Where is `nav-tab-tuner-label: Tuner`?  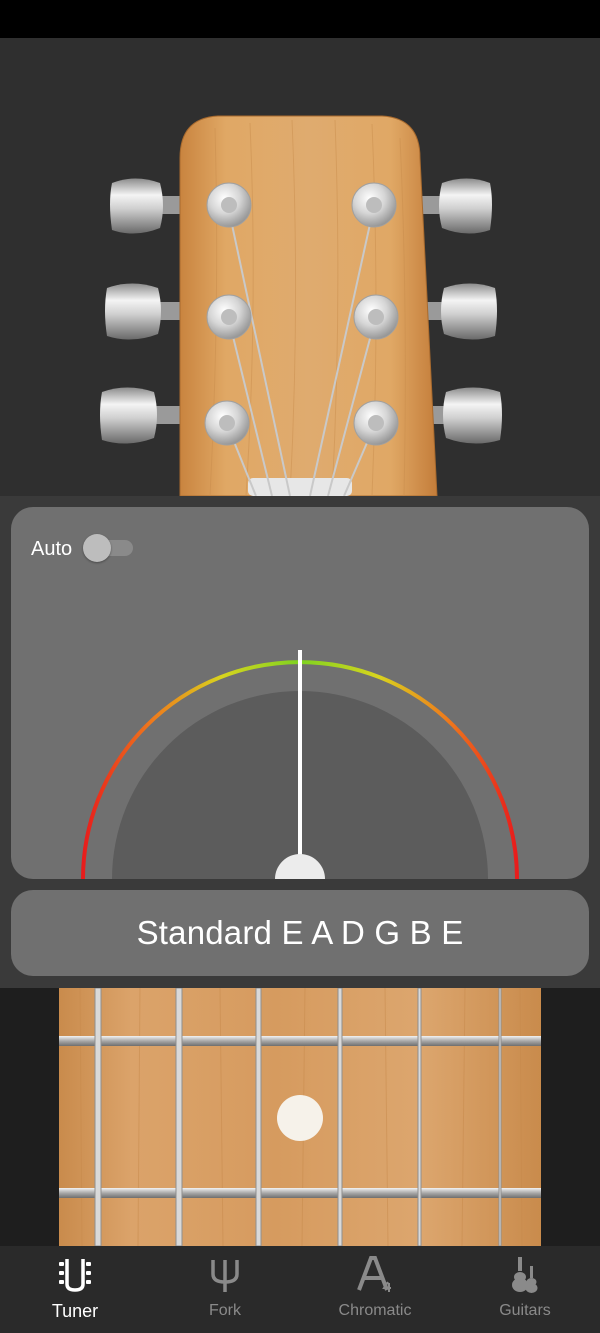
nav-tab-tuner-label: Tuner is located at coordinates (75, 1311).